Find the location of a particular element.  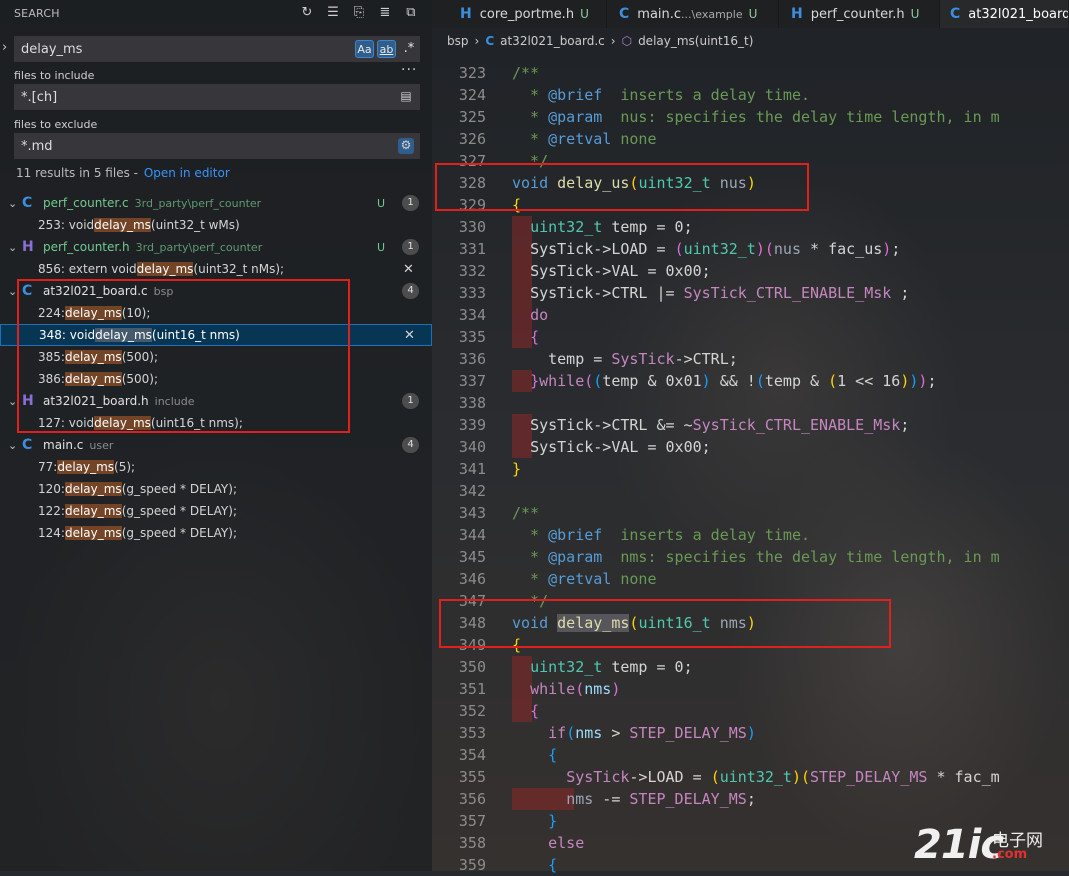

line-number: 354 is located at coordinates (472, 755).